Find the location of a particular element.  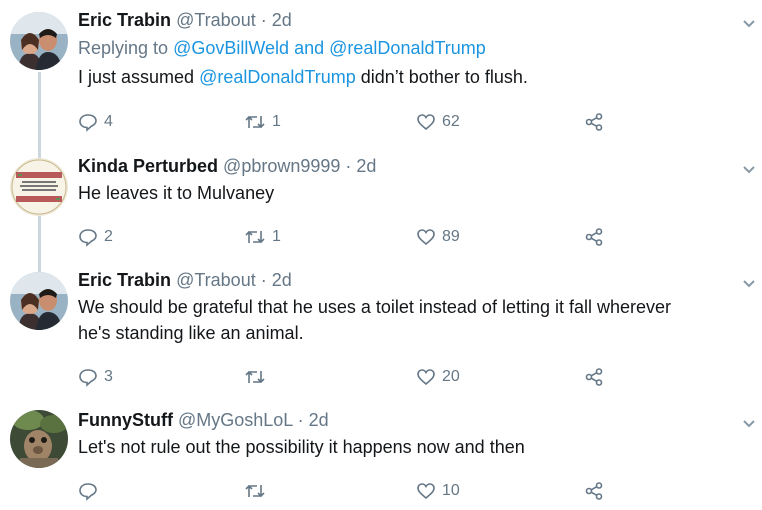

reply-count: 4 is located at coordinates (108, 121).